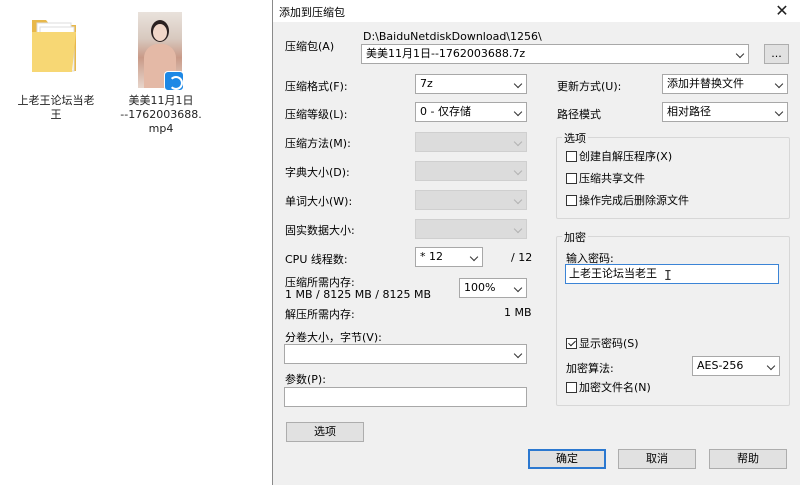  What do you see at coordinates (609, 343) in the screenshot?
I see `show-password-label: 显示密码(S)` at bounding box center [609, 343].